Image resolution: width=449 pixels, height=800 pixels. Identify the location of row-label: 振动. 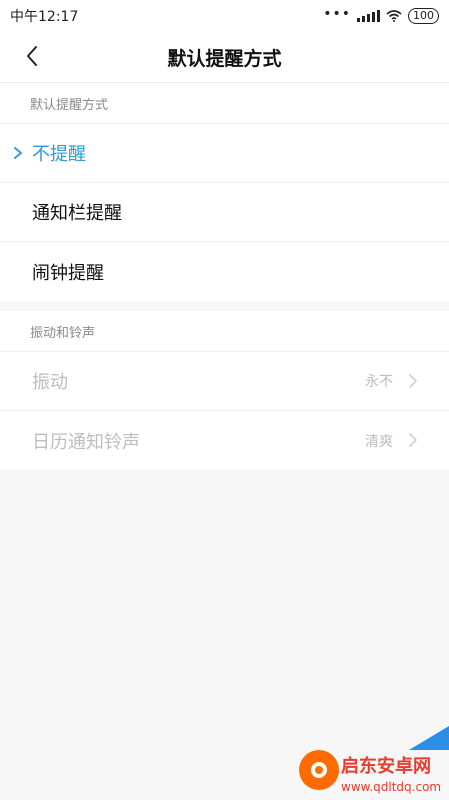
(50, 382).